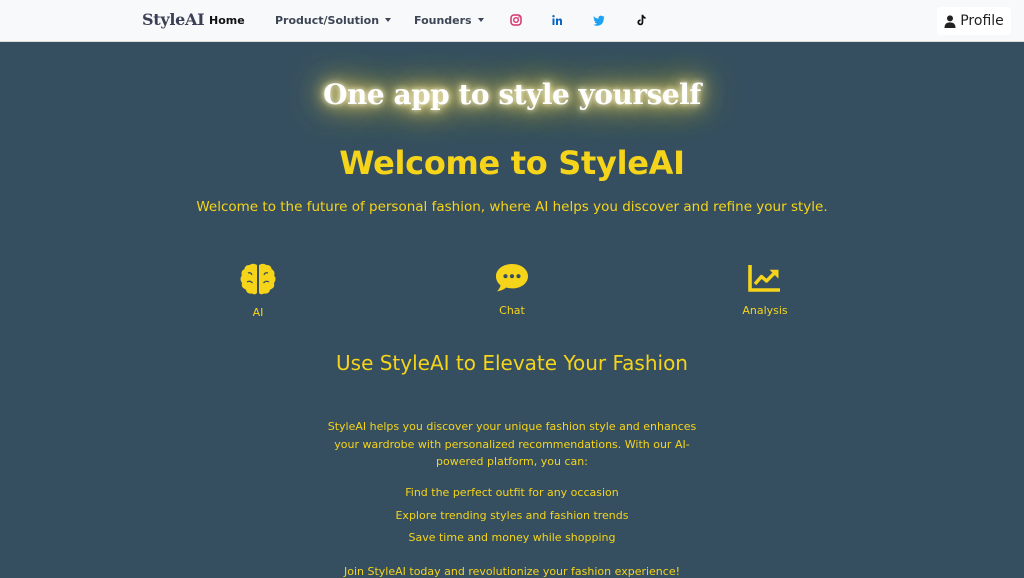 The width and height of the screenshot is (1024, 578). What do you see at coordinates (512, 310) in the screenshot?
I see `feature-chat-label: Chat` at bounding box center [512, 310].